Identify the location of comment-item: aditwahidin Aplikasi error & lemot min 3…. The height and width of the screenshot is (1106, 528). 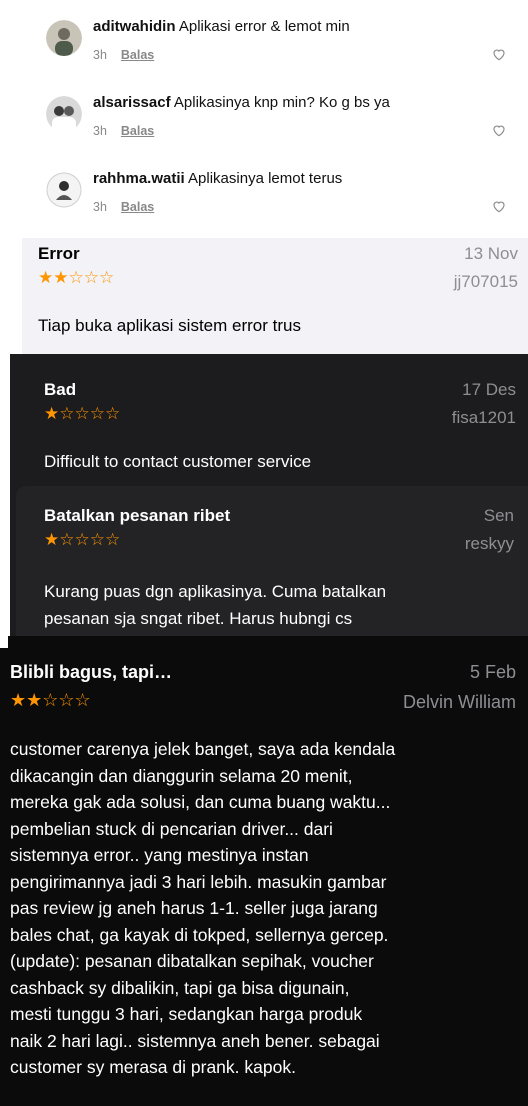
(264, 49).